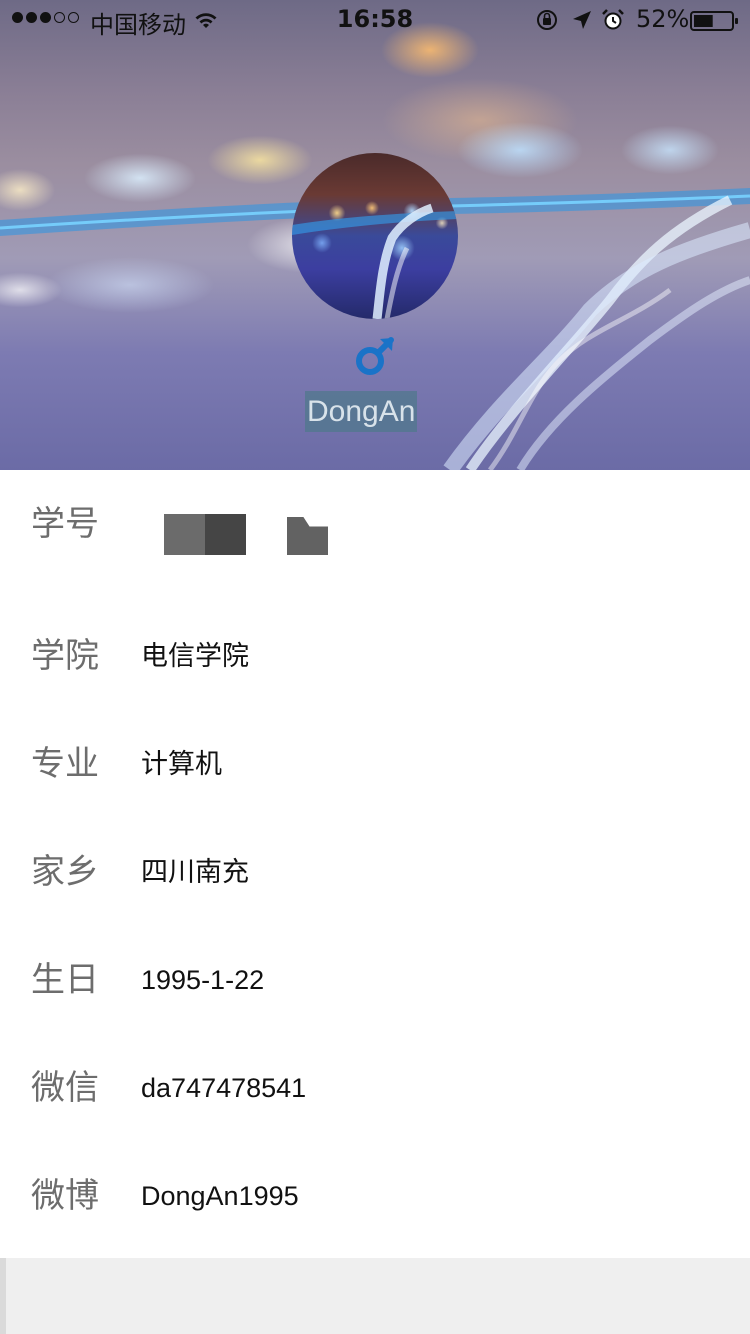  What do you see at coordinates (547, 20) in the screenshot?
I see `rotation-lock-icon` at bounding box center [547, 20].